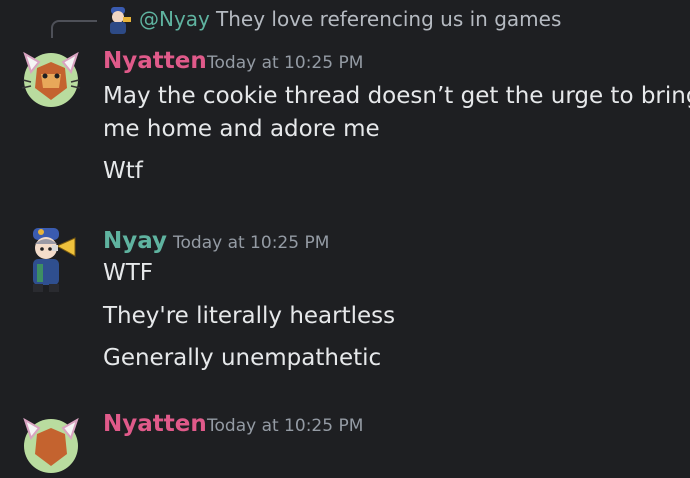  What do you see at coordinates (242, 358) in the screenshot?
I see `message-line: Generally unempathetic` at bounding box center [242, 358].